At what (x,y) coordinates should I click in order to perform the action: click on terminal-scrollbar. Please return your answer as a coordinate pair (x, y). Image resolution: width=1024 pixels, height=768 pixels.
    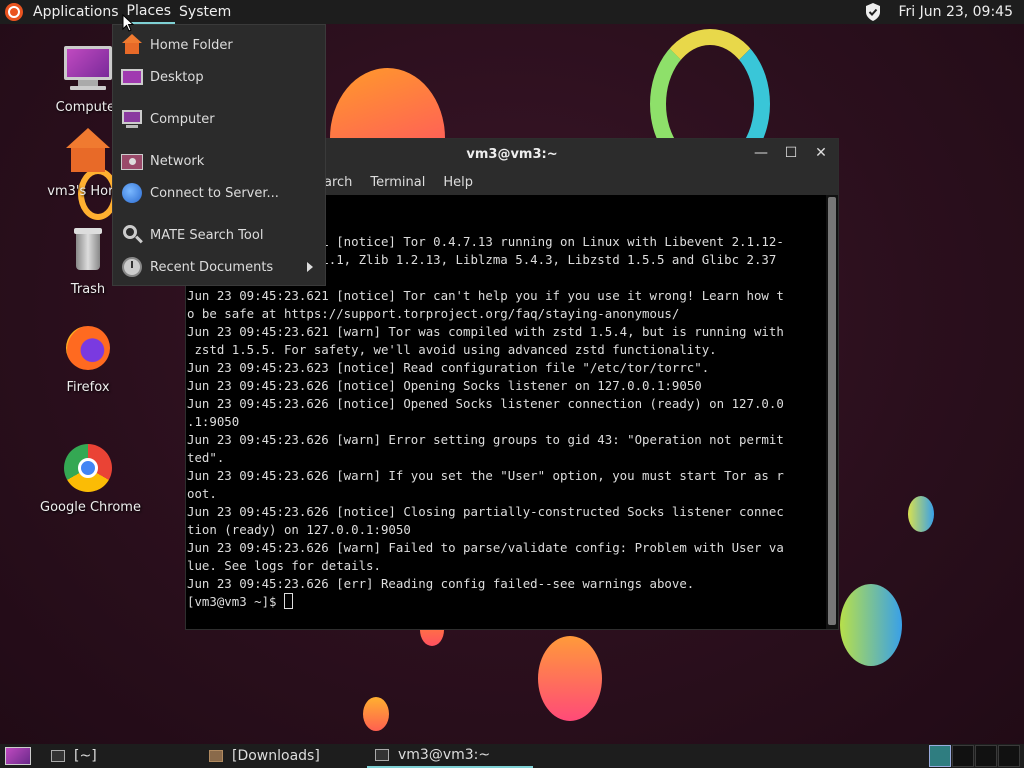
    Looking at the image, I should click on (832, 412).